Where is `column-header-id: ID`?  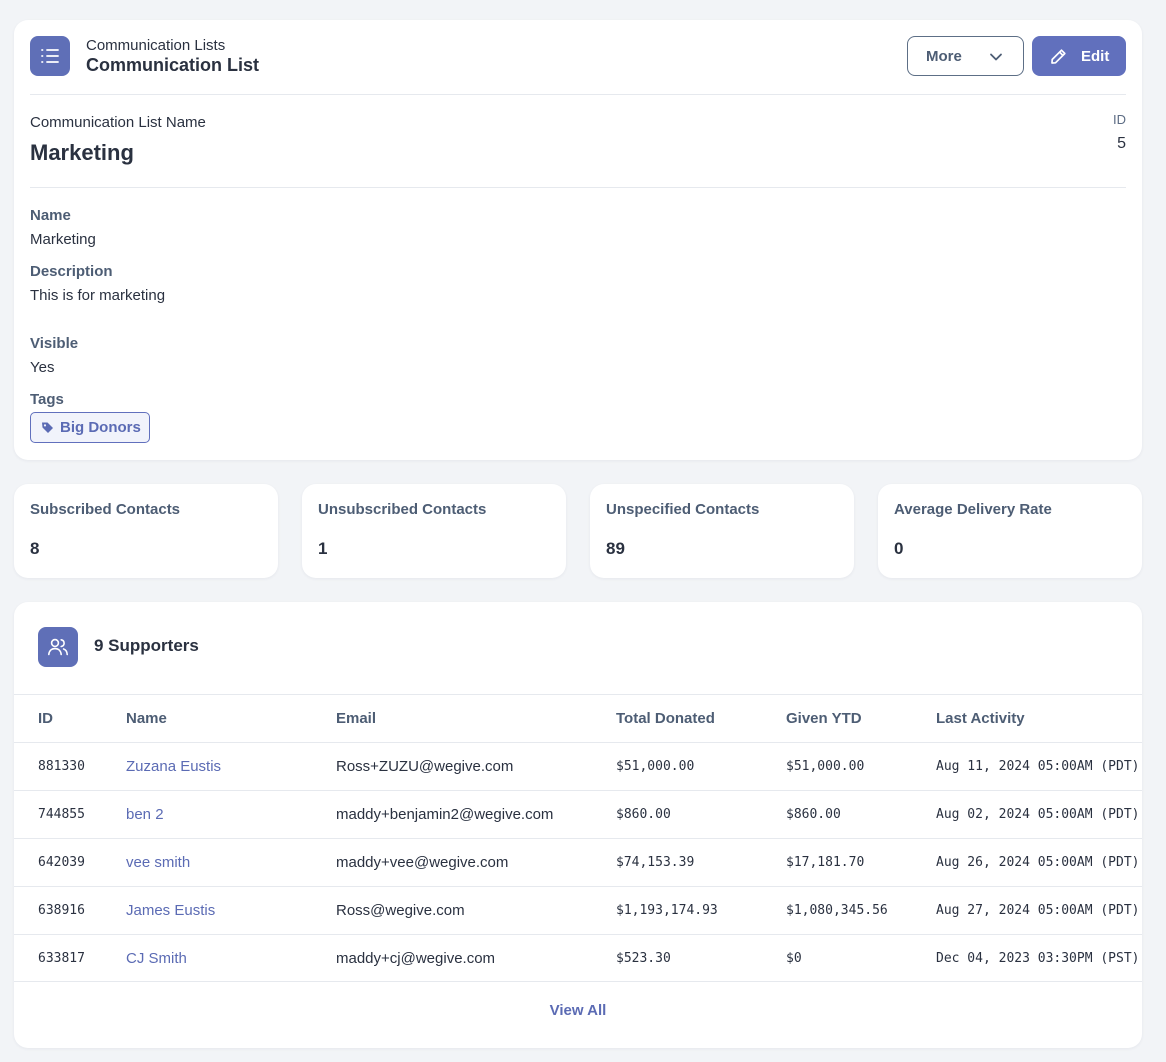
column-header-id: ID is located at coordinates (45, 719).